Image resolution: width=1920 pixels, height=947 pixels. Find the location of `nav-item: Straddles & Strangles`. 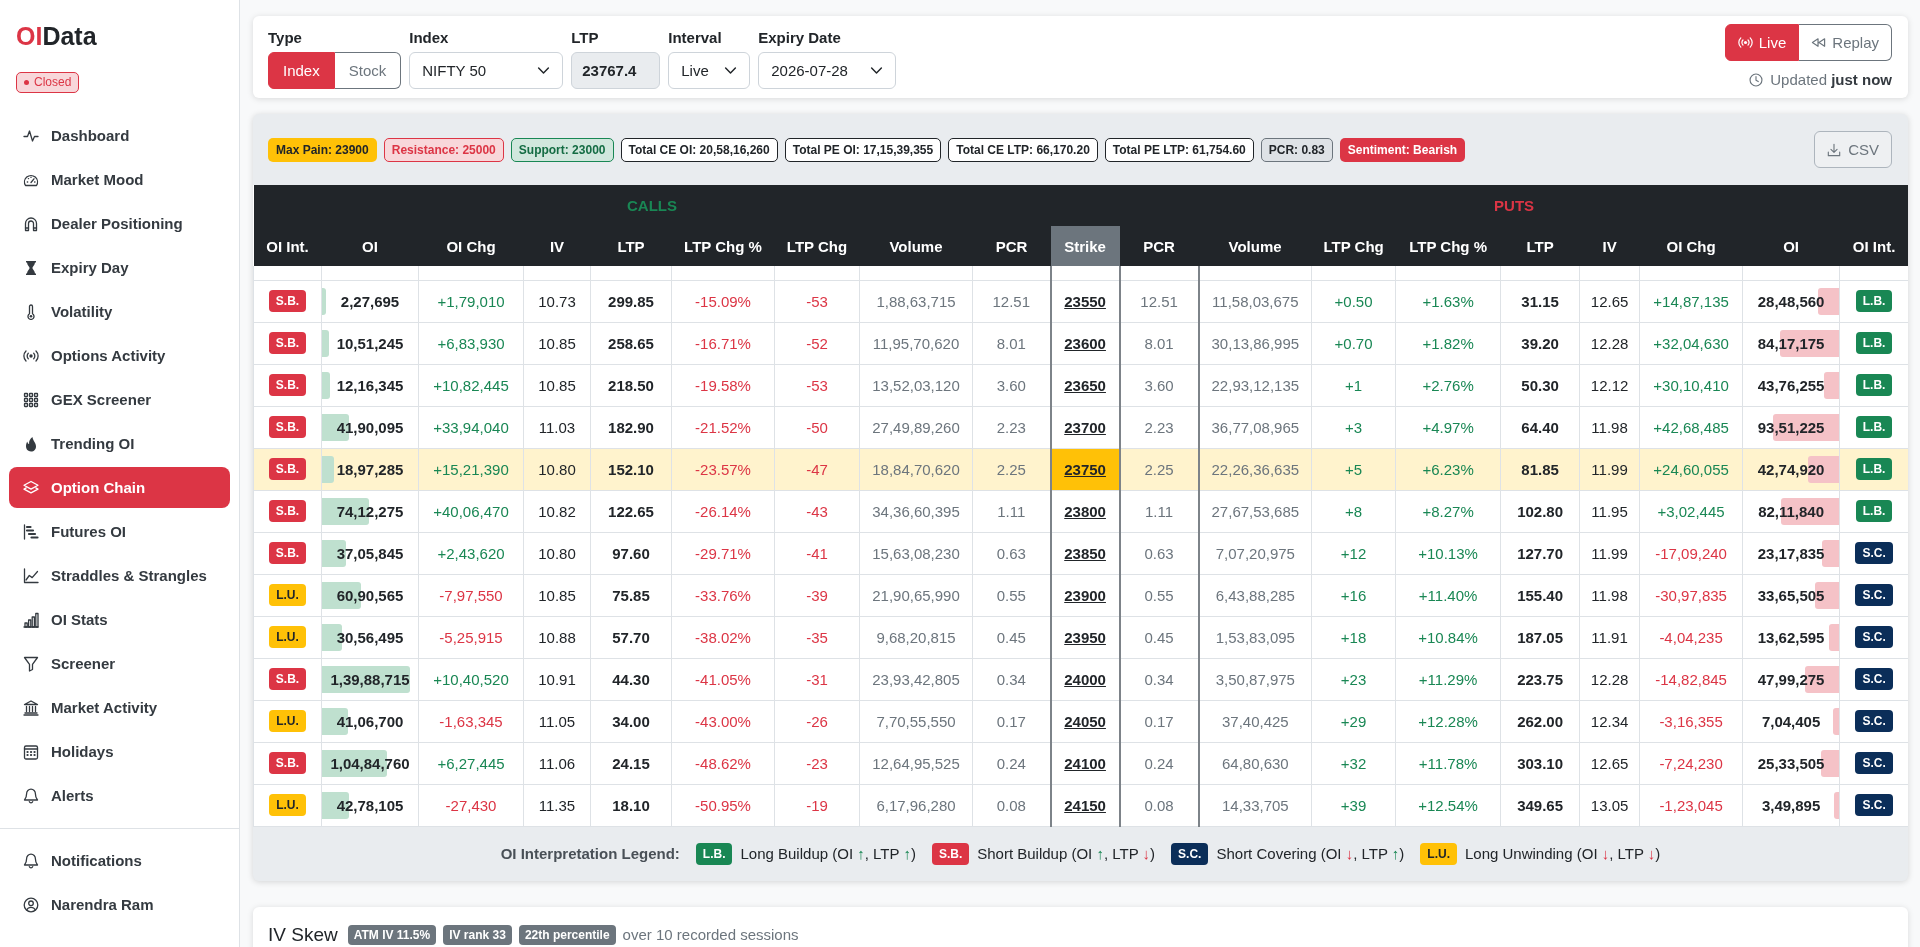

nav-item: Straddles & Strangles is located at coordinates (119, 575).